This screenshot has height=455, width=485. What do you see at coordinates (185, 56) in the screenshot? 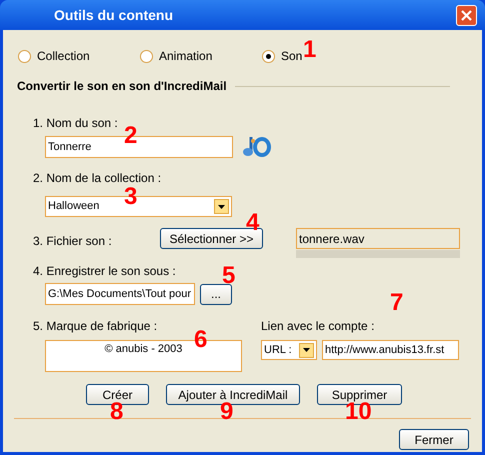
I see `radio-label: Animation` at bounding box center [185, 56].